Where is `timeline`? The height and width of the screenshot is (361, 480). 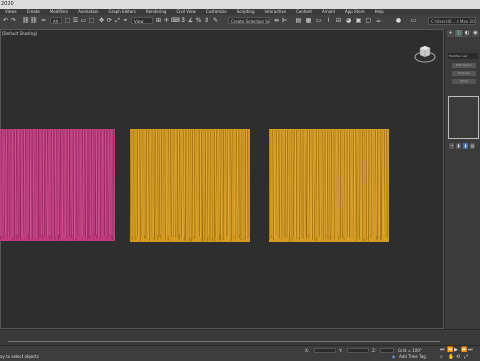 timeline is located at coordinates (240, 337).